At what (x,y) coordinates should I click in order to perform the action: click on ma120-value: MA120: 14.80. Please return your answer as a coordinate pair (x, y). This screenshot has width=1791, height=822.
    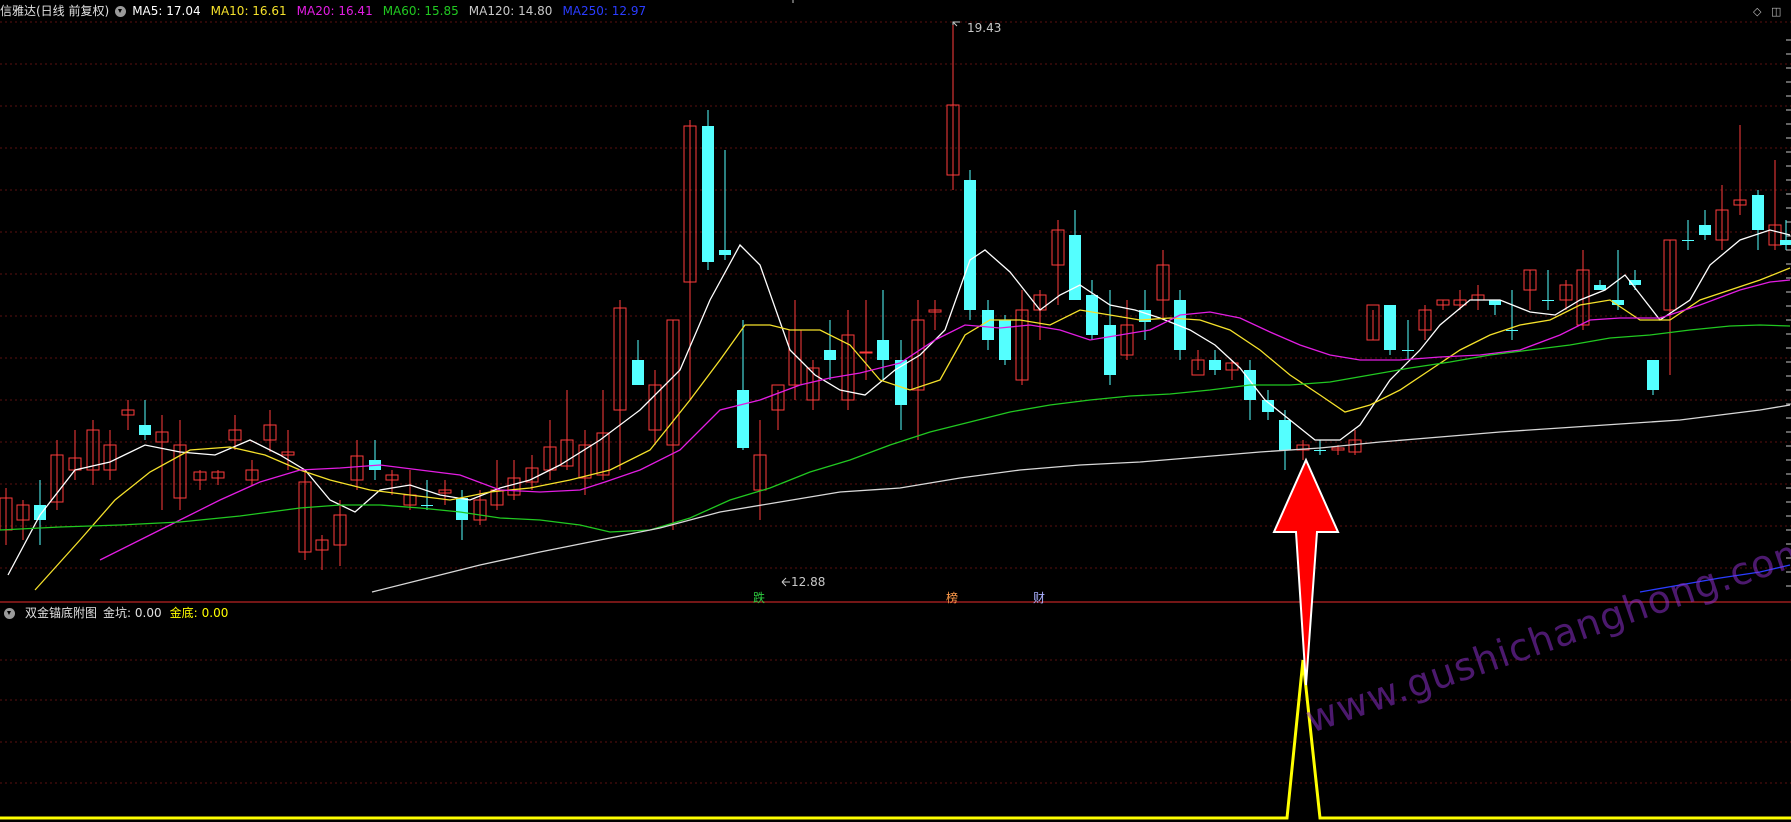
    Looking at the image, I should click on (510, 11).